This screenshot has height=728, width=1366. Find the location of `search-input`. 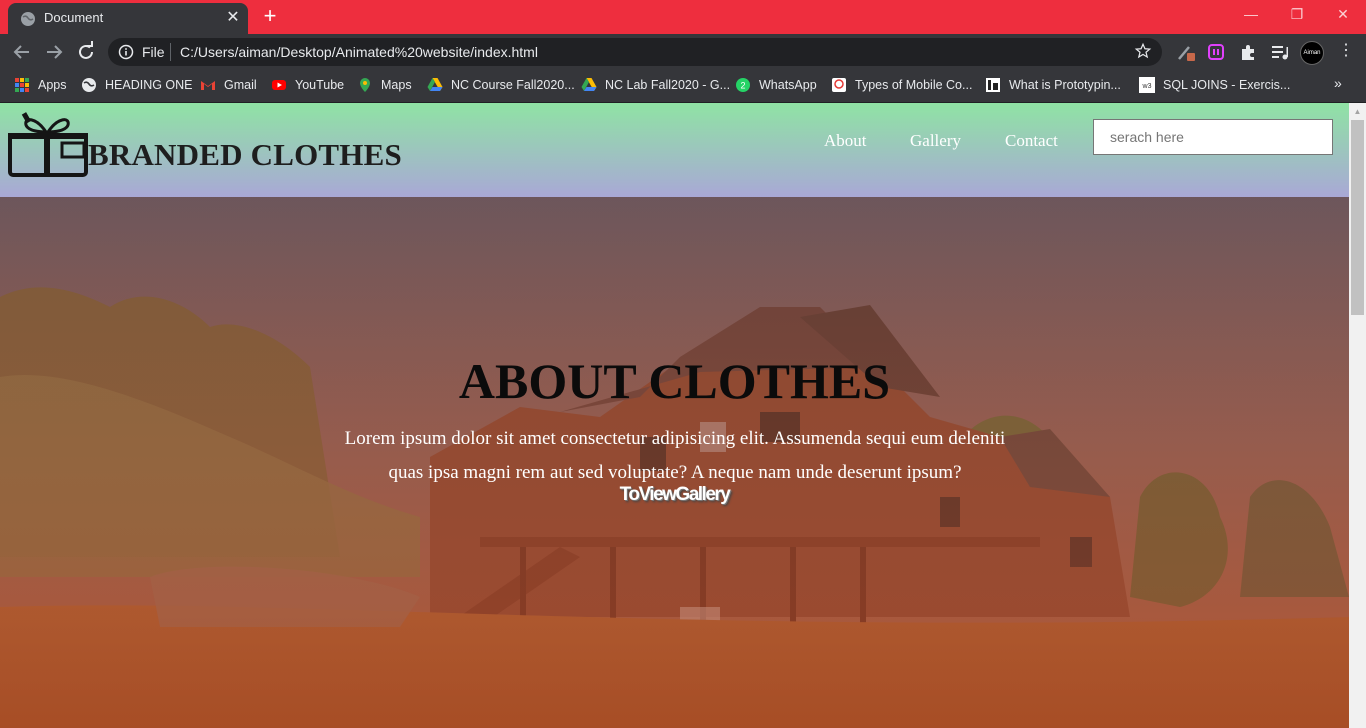

search-input is located at coordinates (1213, 137).